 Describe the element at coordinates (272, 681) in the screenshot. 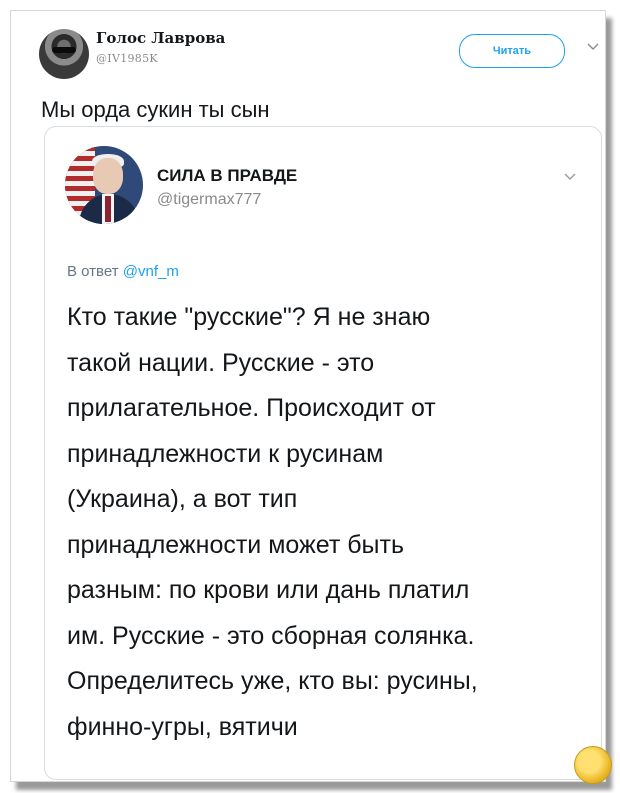

I see `body-line: Определитесь уже, кто вы: русины,` at that location.